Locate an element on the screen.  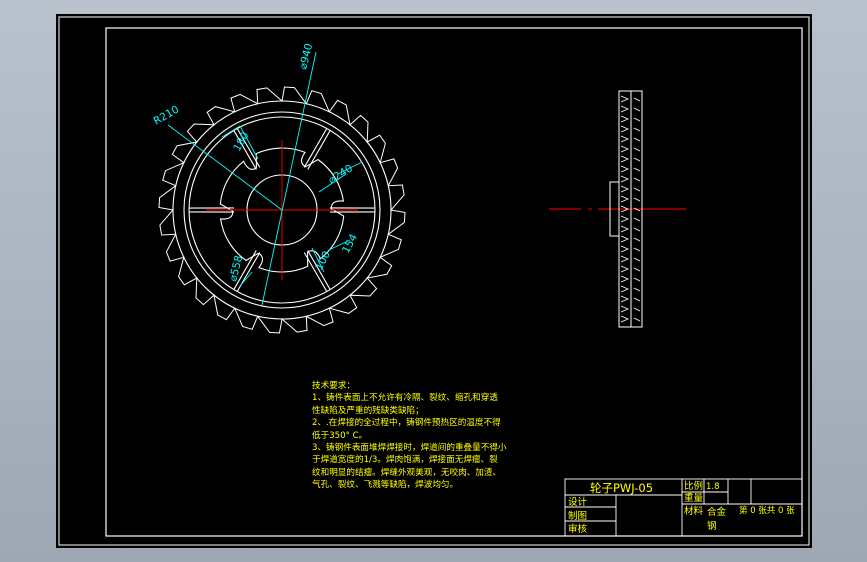
notes-line: 于焊道宽度的1/3。焊肉饱满，焊接面无焊瘤、裂 is located at coordinates (405, 460).